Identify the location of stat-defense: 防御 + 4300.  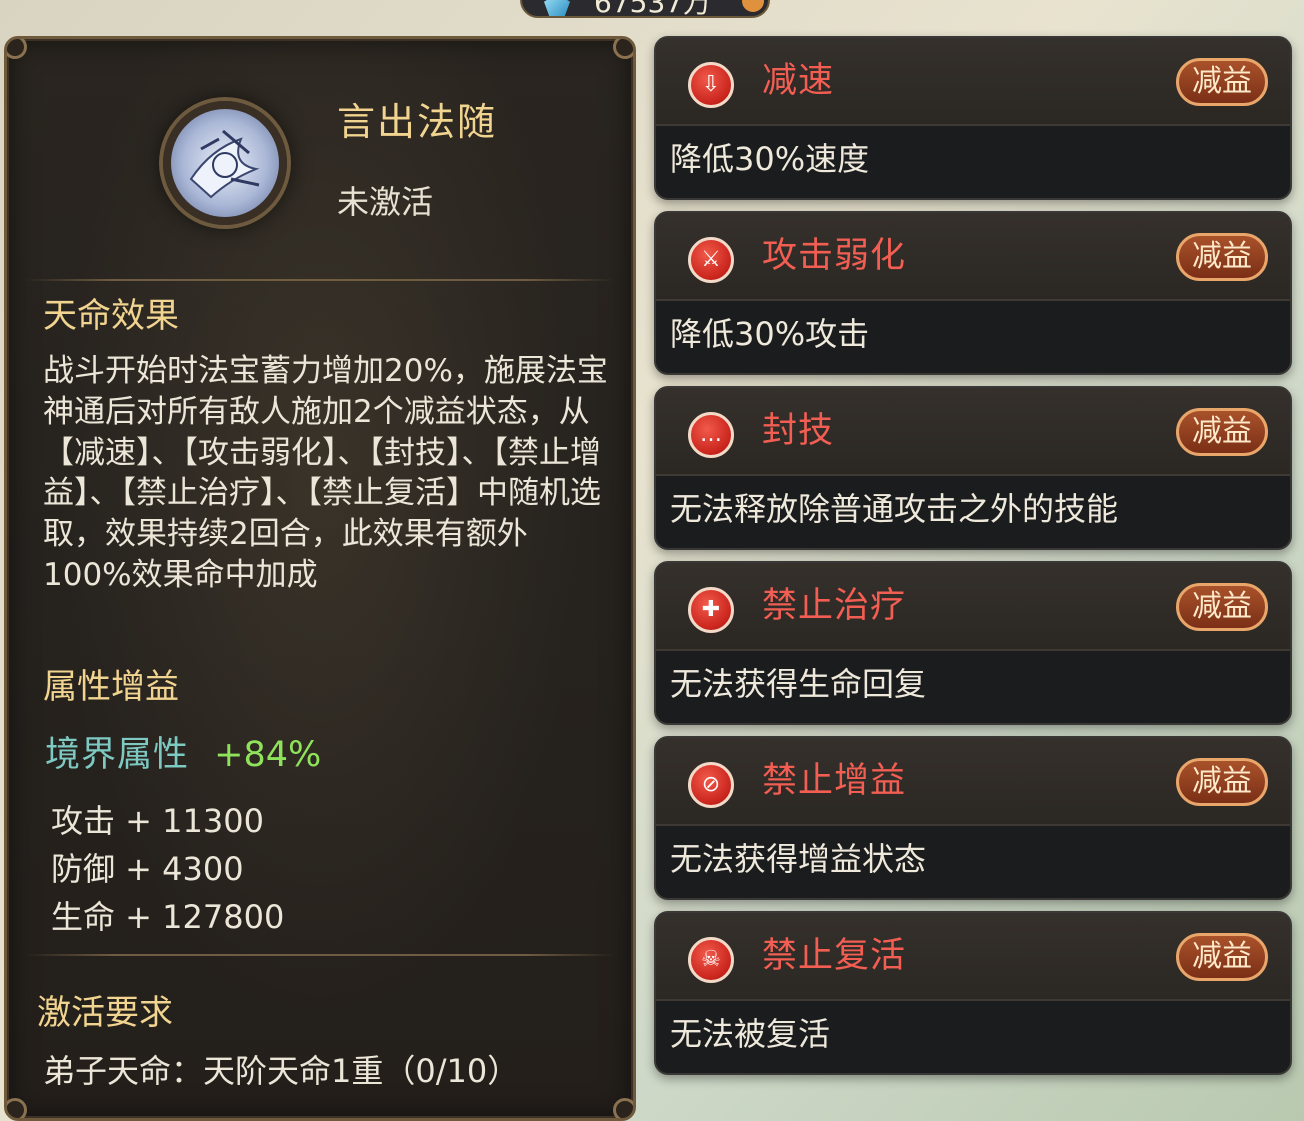
(147, 869).